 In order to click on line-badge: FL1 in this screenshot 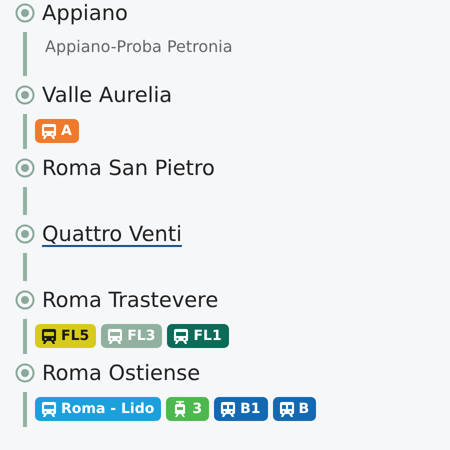, I will do `click(198, 336)`.